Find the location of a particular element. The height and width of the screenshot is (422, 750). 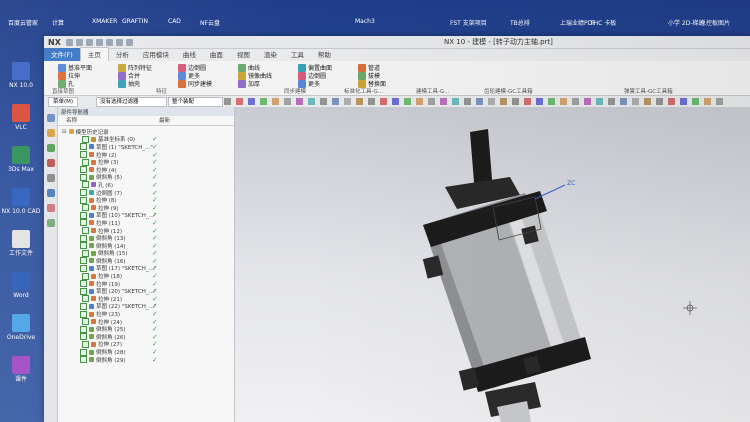

tree-feature-row: 拉伸 (11) ✓ is located at coordinates (148, 223).